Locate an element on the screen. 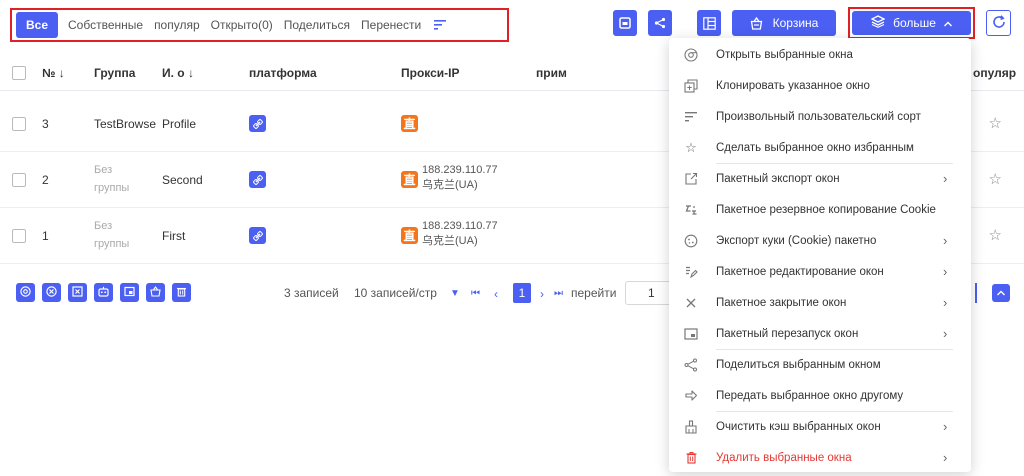 This screenshot has width=1024, height=476. records-count: 3 записей is located at coordinates (311, 293).